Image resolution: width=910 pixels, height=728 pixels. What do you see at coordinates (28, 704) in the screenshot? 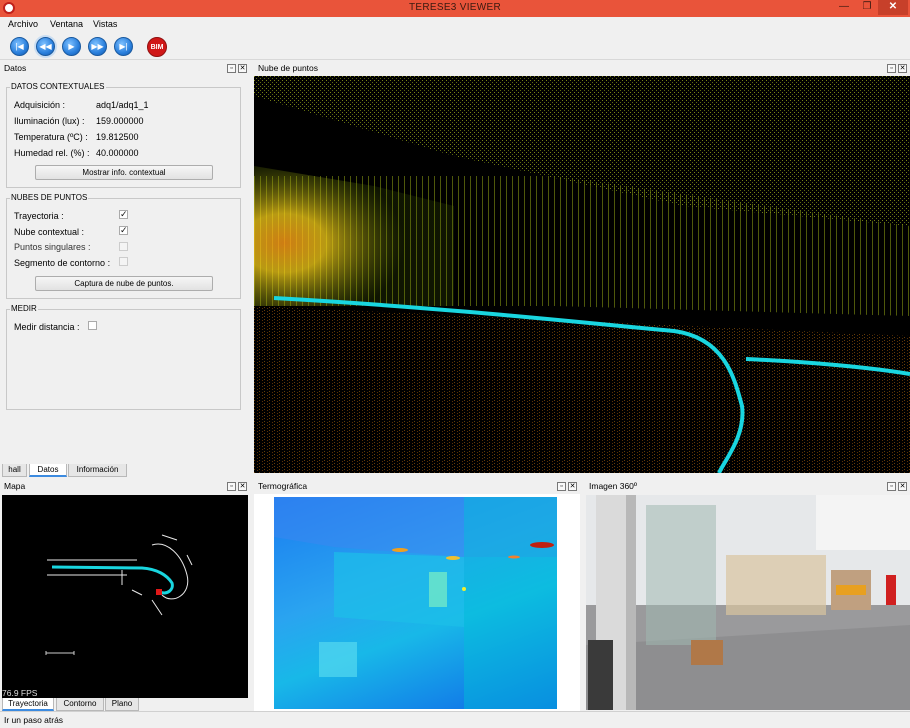
I see `tab-trayectoria: Trayectoria` at bounding box center [28, 704].